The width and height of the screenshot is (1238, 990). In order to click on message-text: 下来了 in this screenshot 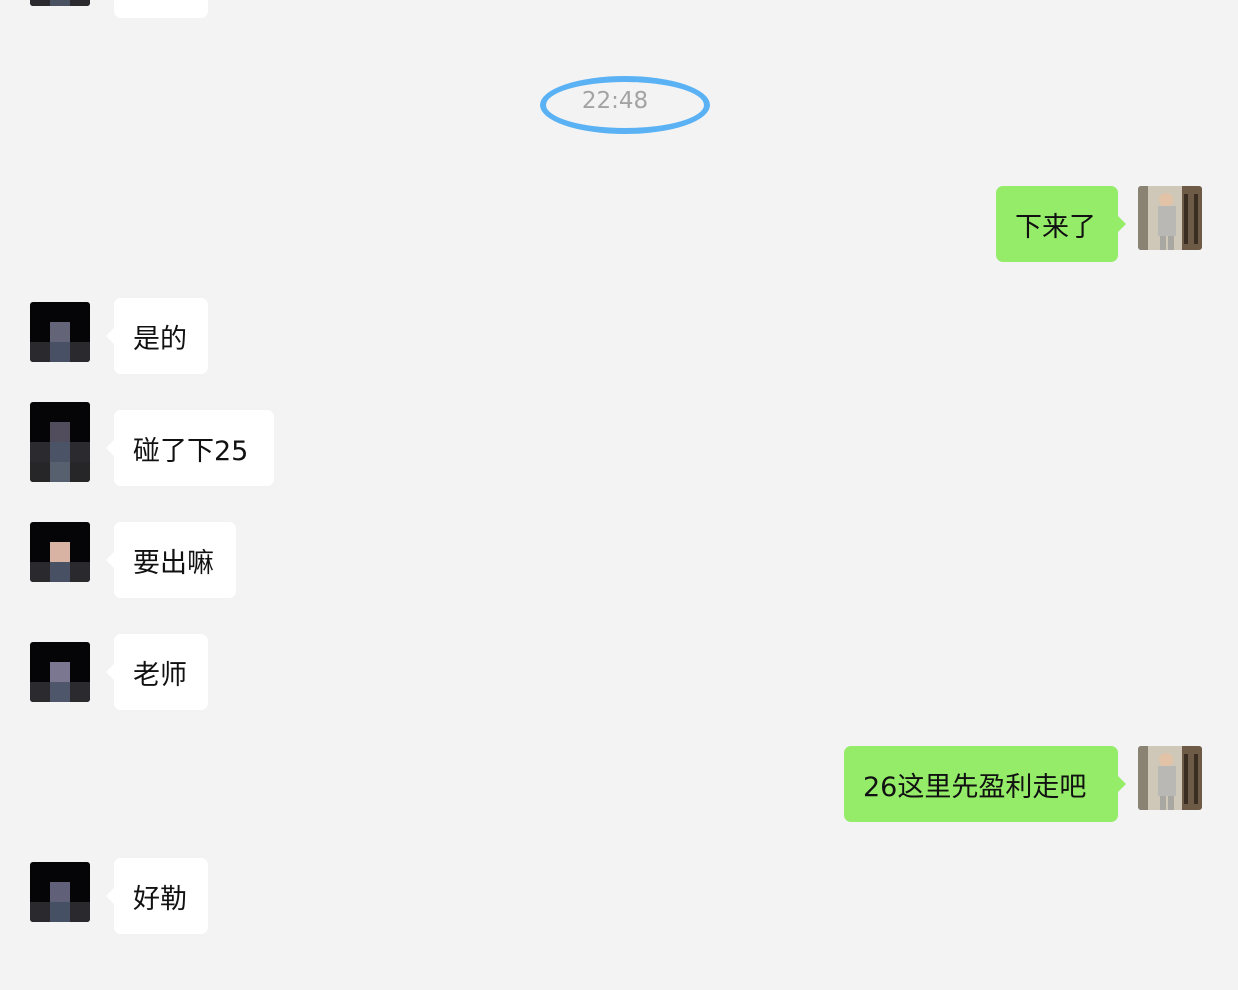, I will do `click(1055, 227)`.